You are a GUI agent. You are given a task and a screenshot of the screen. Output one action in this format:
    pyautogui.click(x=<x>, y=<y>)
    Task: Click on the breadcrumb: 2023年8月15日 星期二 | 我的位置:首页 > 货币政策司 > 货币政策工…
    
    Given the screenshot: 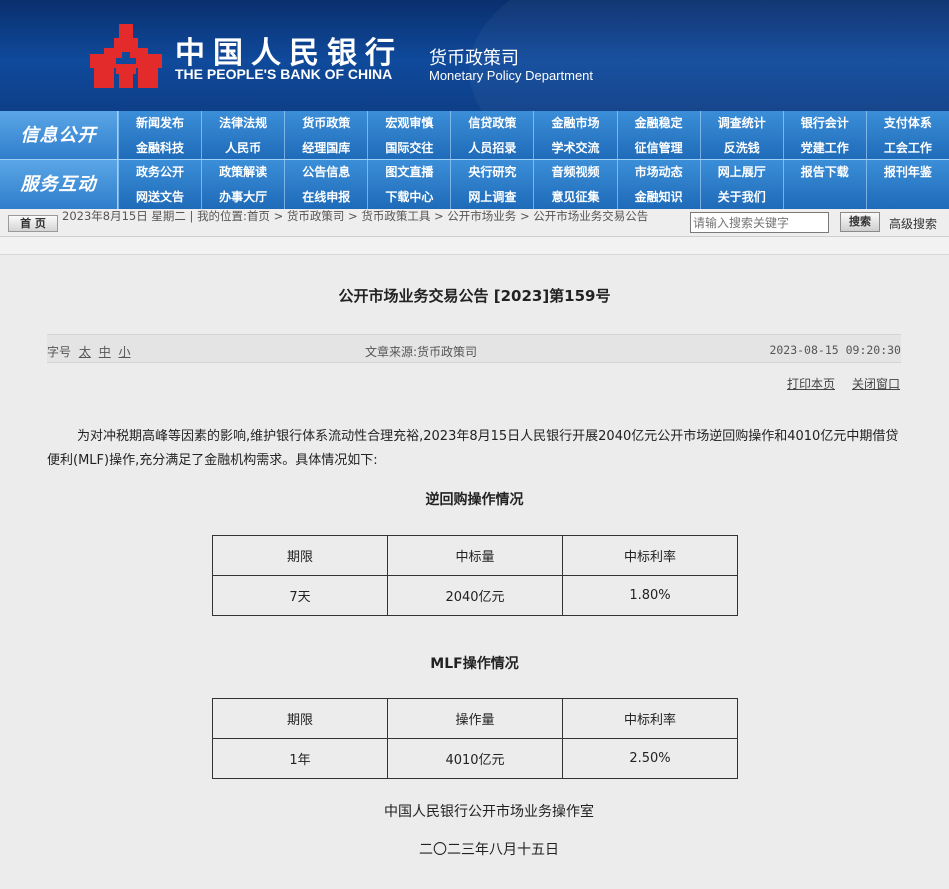 What is the action you would take?
    pyautogui.click(x=377, y=216)
    